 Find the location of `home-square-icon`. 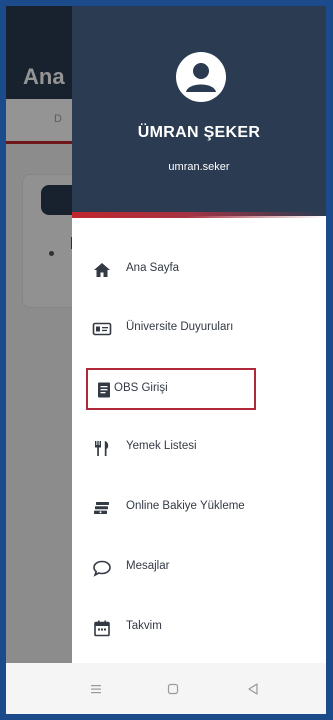

home-square-icon is located at coordinates (173, 689).